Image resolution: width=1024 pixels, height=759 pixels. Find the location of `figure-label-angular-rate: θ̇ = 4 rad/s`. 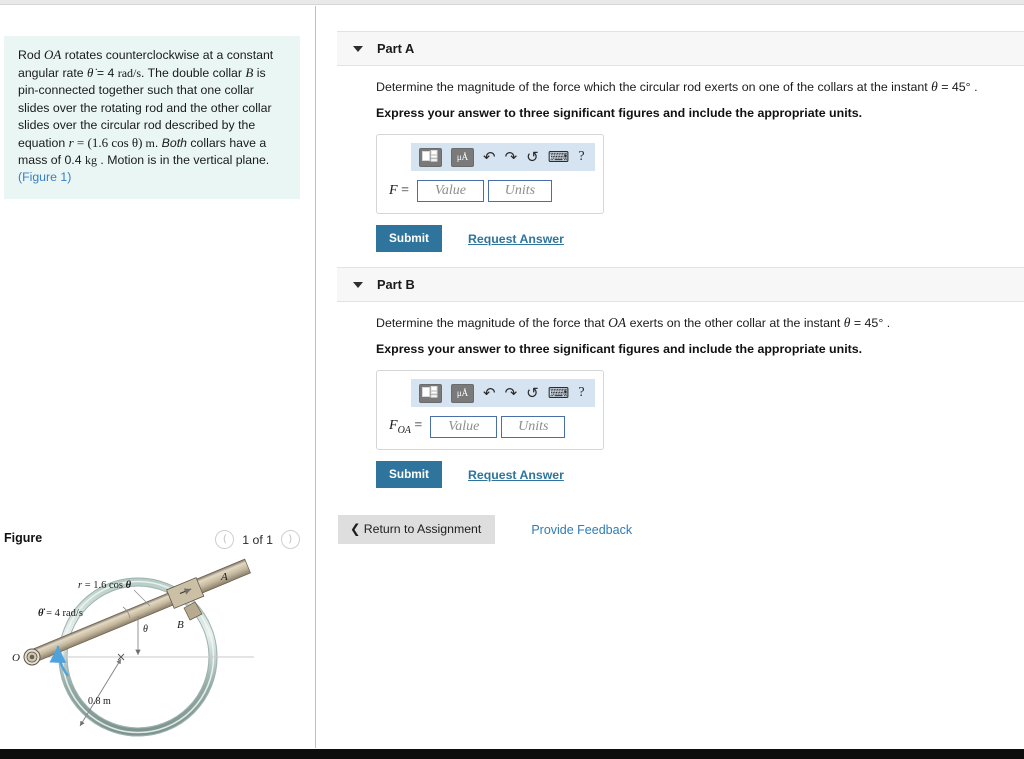

figure-label-angular-rate: θ̇ = 4 rad/s is located at coordinates (60, 613).